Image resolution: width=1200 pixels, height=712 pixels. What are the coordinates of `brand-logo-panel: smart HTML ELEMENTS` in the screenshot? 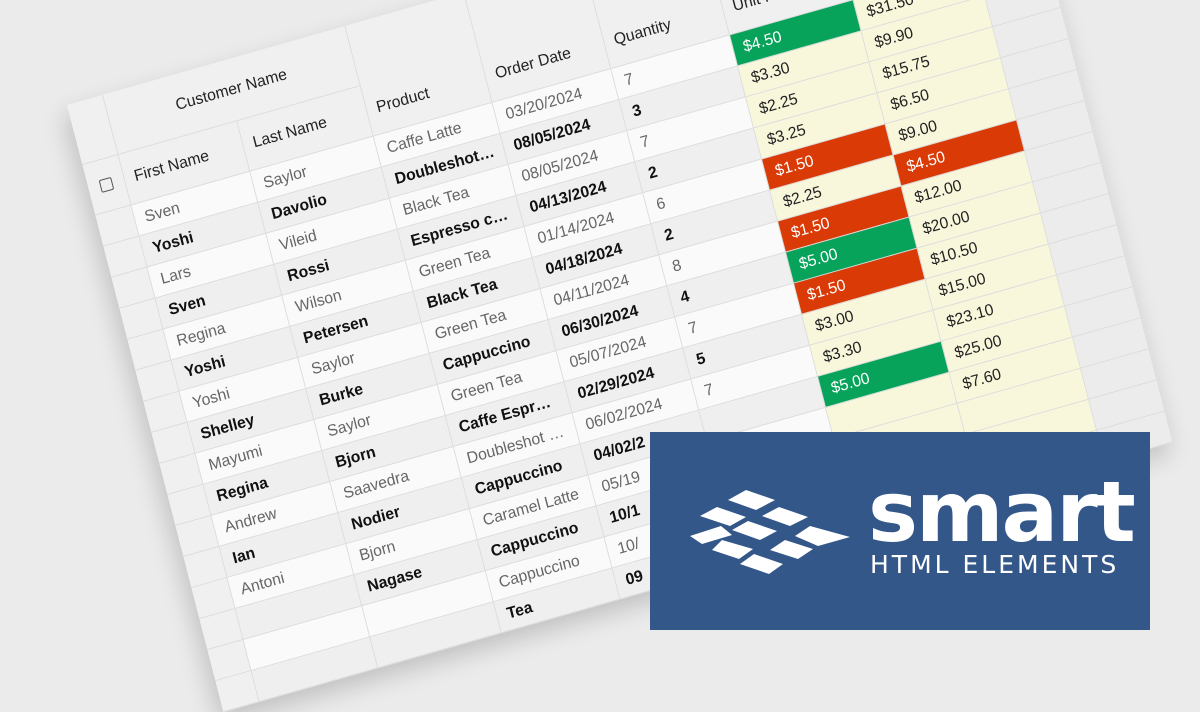 It's located at (900, 531).